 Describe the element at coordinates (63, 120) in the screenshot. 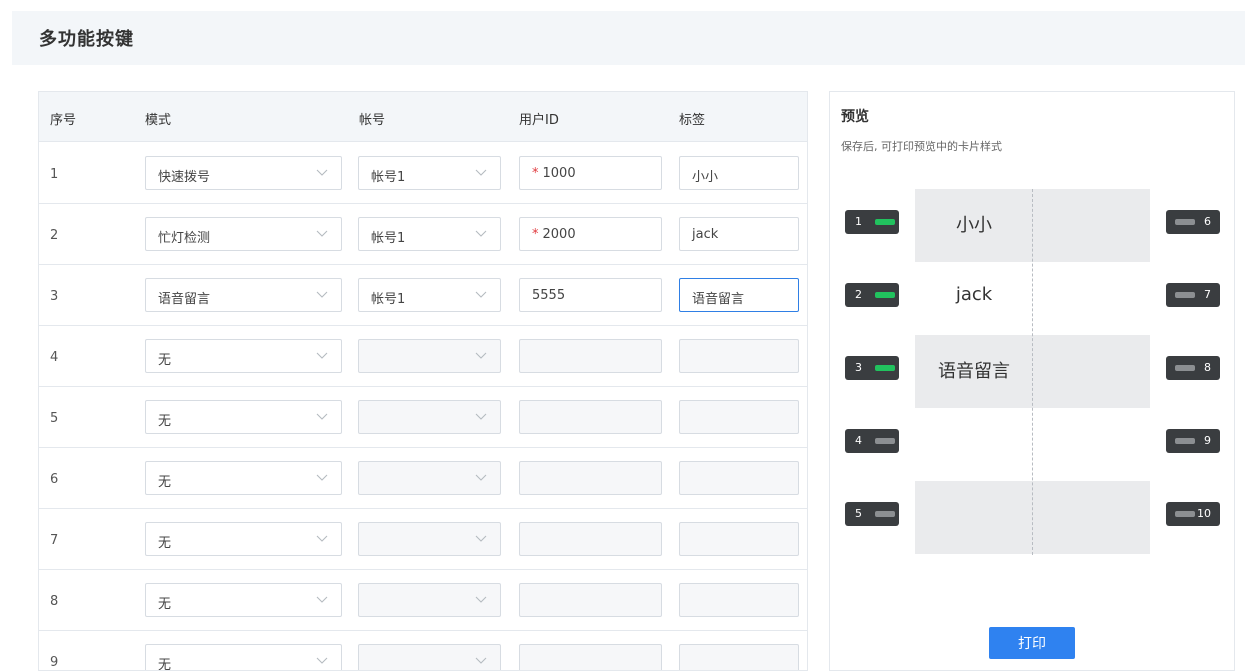

I see `column-header-index: 序号` at that location.